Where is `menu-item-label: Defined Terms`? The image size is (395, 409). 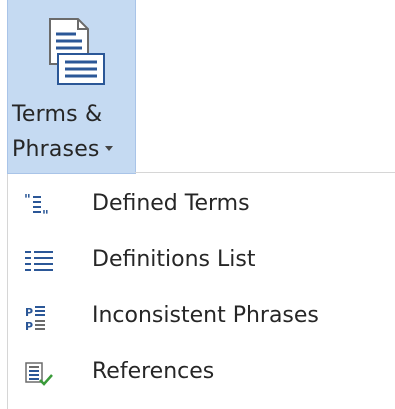
menu-item-label: Defined Terms is located at coordinates (171, 203).